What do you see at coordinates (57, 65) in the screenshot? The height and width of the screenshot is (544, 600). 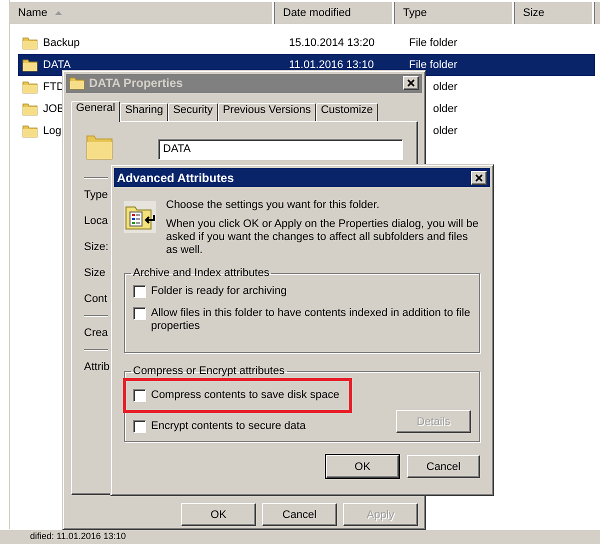 I see `file-name: DATA` at bounding box center [57, 65].